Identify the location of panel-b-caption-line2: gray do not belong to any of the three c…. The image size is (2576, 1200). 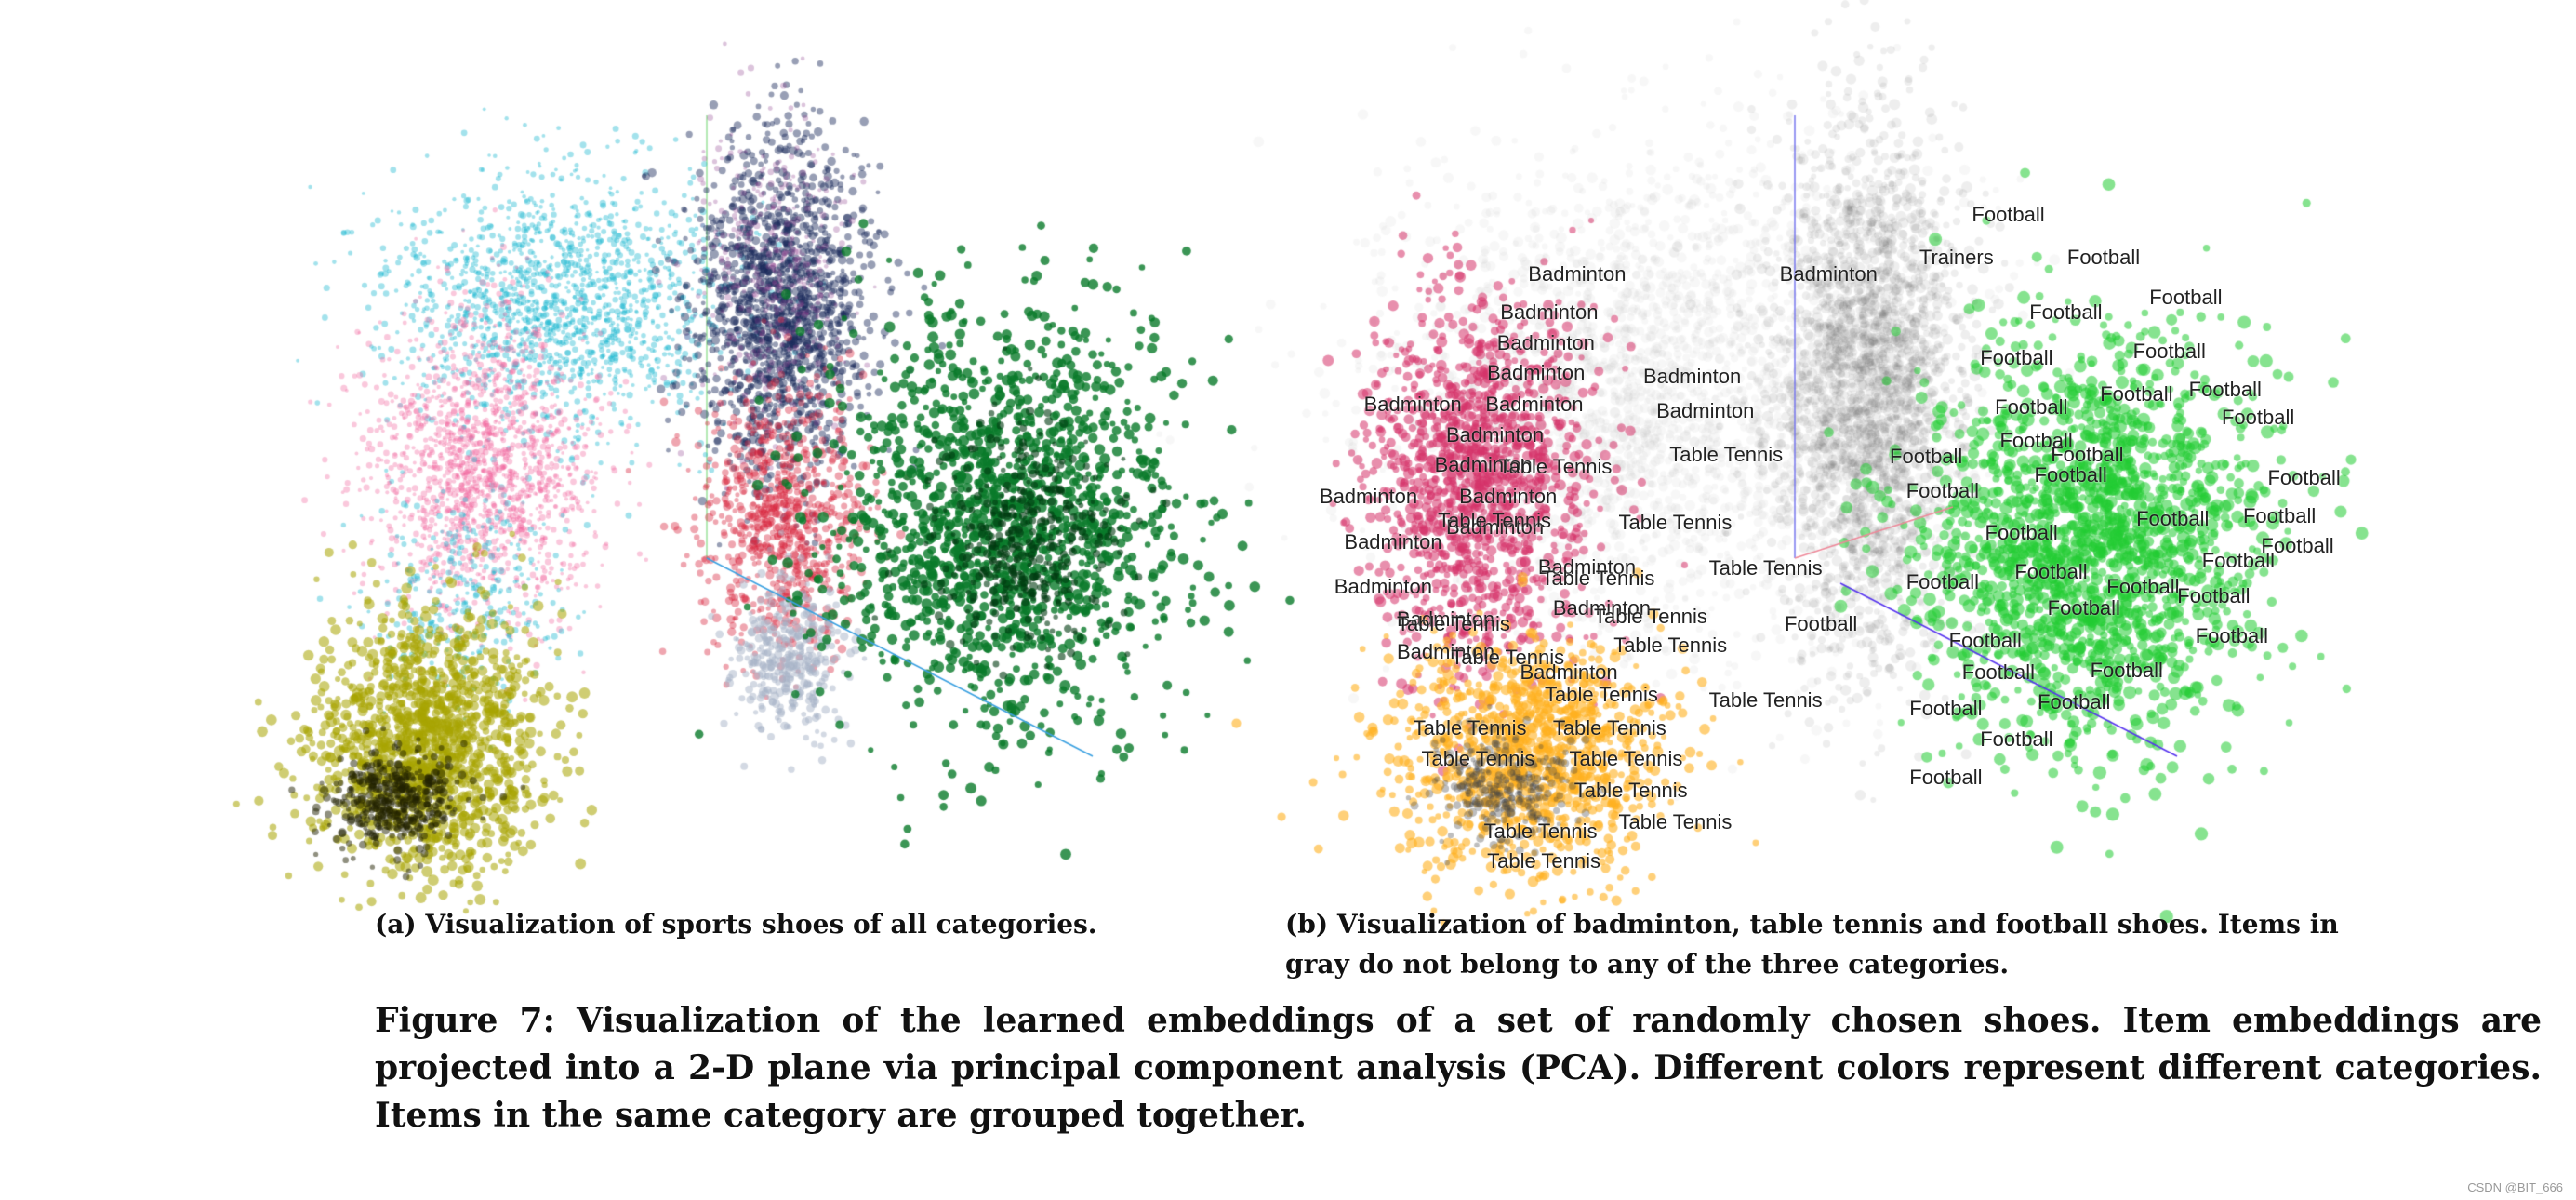
(1647, 964).